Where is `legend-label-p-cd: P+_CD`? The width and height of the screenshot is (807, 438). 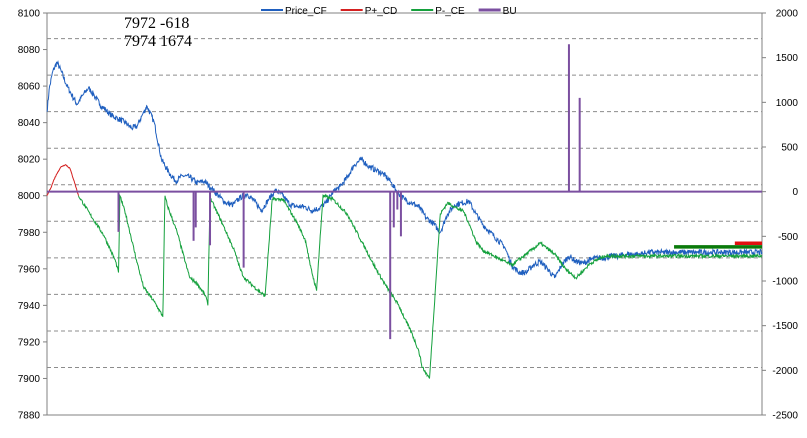
legend-label-p-cd: P+_CD is located at coordinates (381, 11).